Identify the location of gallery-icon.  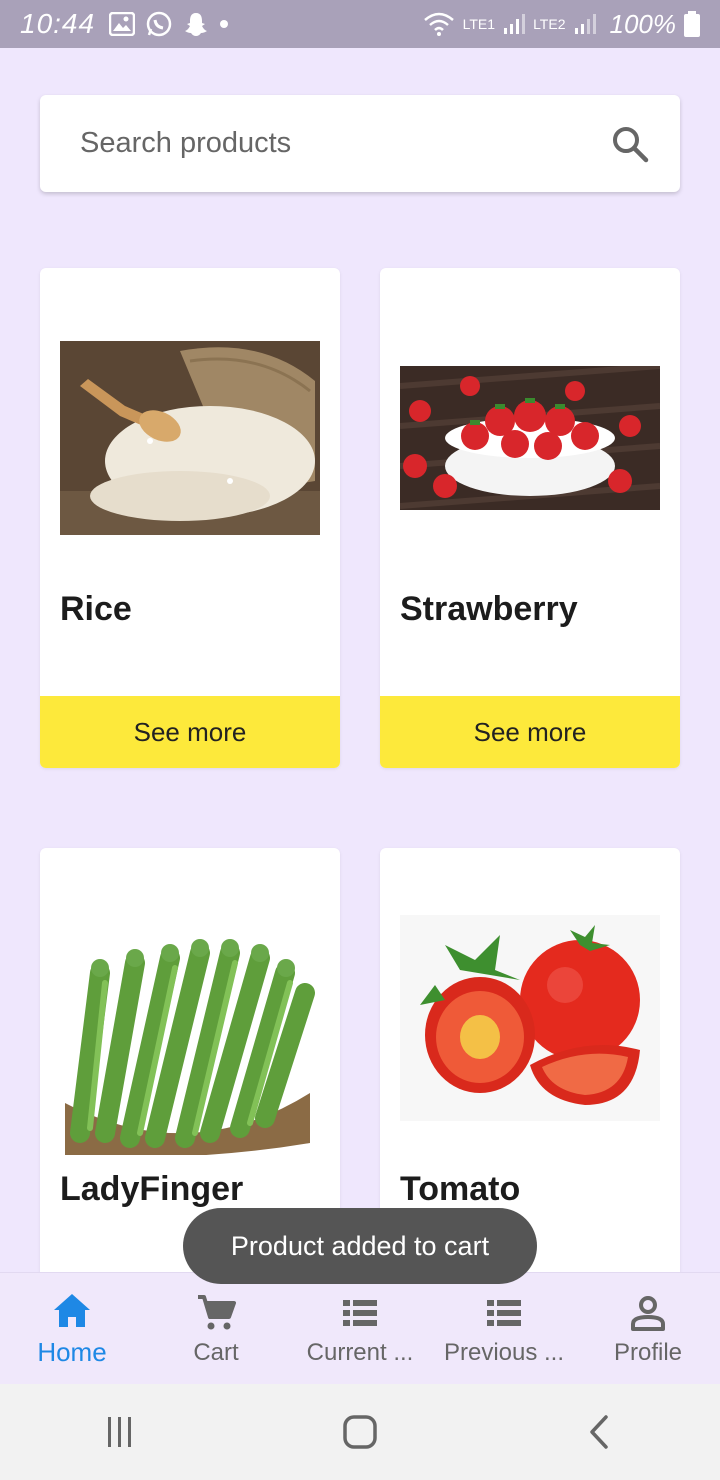
(122, 24).